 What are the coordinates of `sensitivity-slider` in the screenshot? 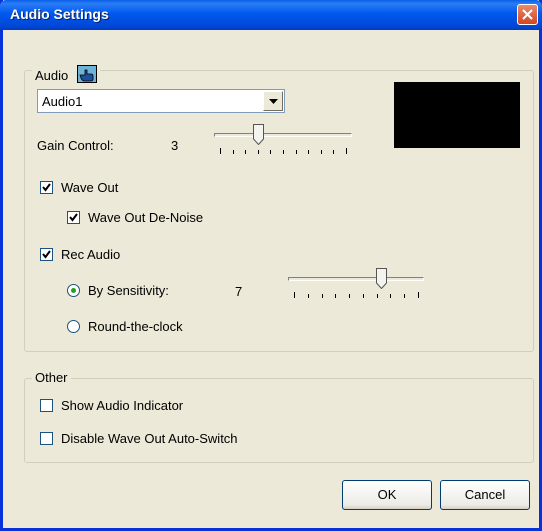 It's located at (356, 286).